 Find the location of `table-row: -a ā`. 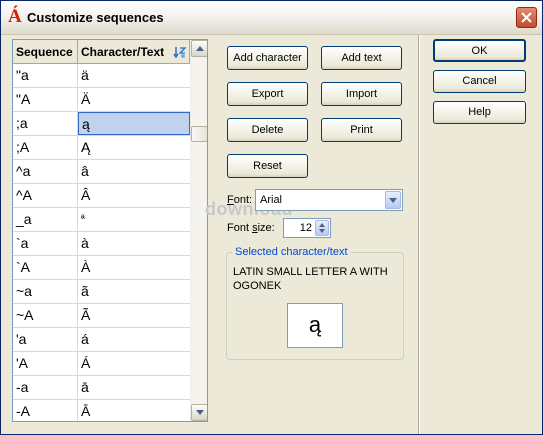

table-row: -a ā is located at coordinates (101, 388).